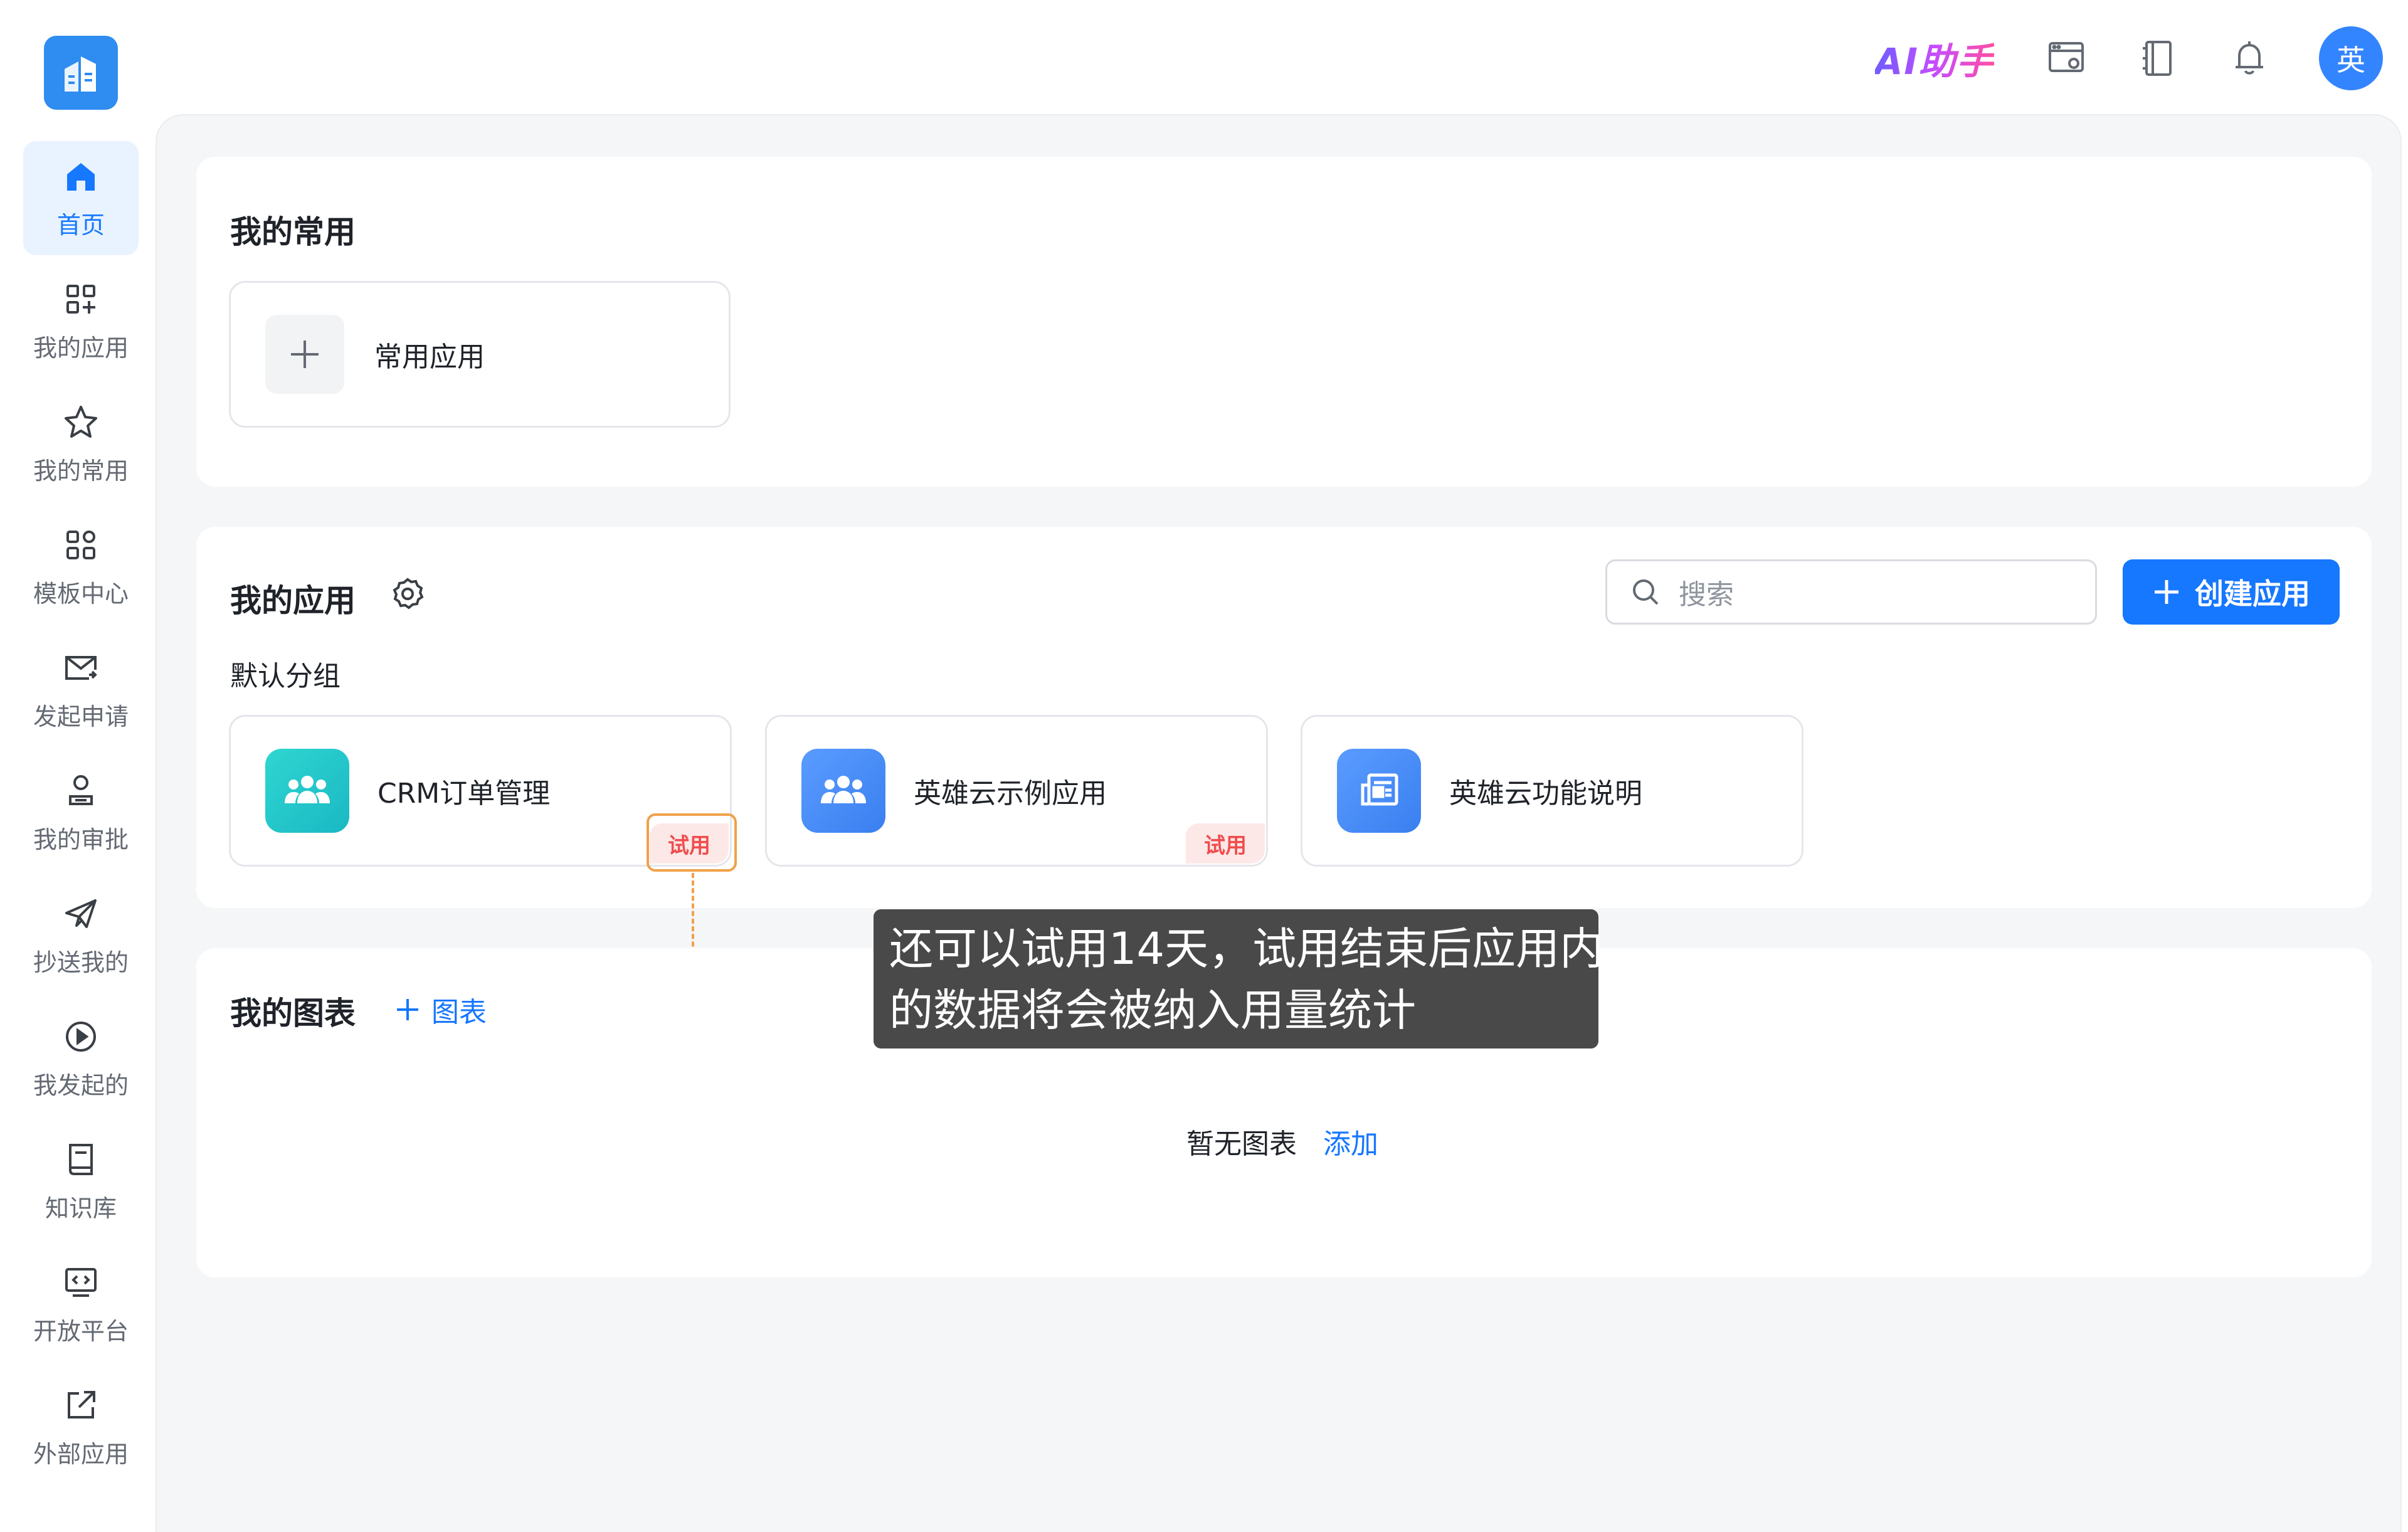 The image size is (2408, 1532). What do you see at coordinates (81, 839) in the screenshot?
I see `sidebar-item-label: 我的审批` at bounding box center [81, 839].